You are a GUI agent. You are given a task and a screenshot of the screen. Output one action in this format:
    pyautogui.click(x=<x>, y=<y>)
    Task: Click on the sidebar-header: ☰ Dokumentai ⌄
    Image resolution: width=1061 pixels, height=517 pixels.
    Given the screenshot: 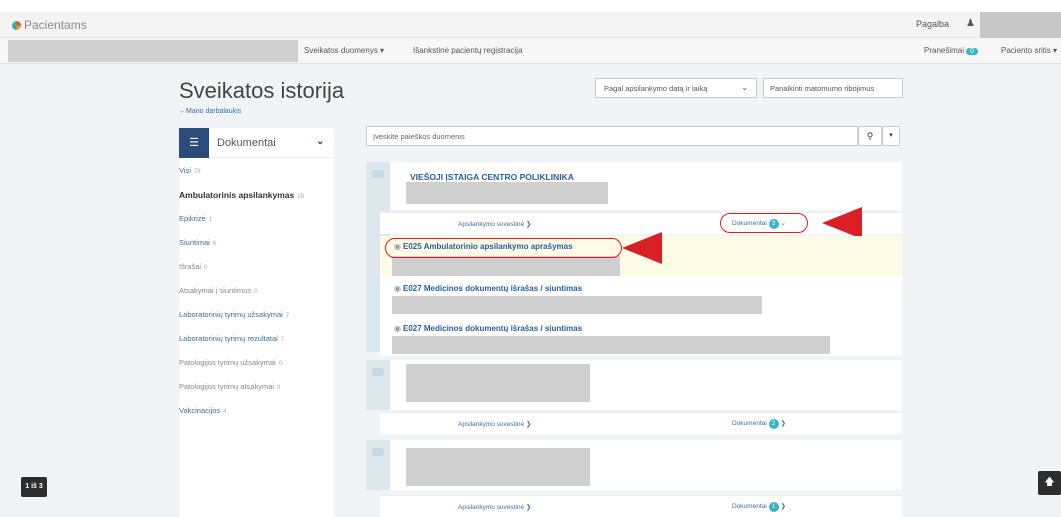 What is the action you would take?
    pyautogui.click(x=256, y=143)
    